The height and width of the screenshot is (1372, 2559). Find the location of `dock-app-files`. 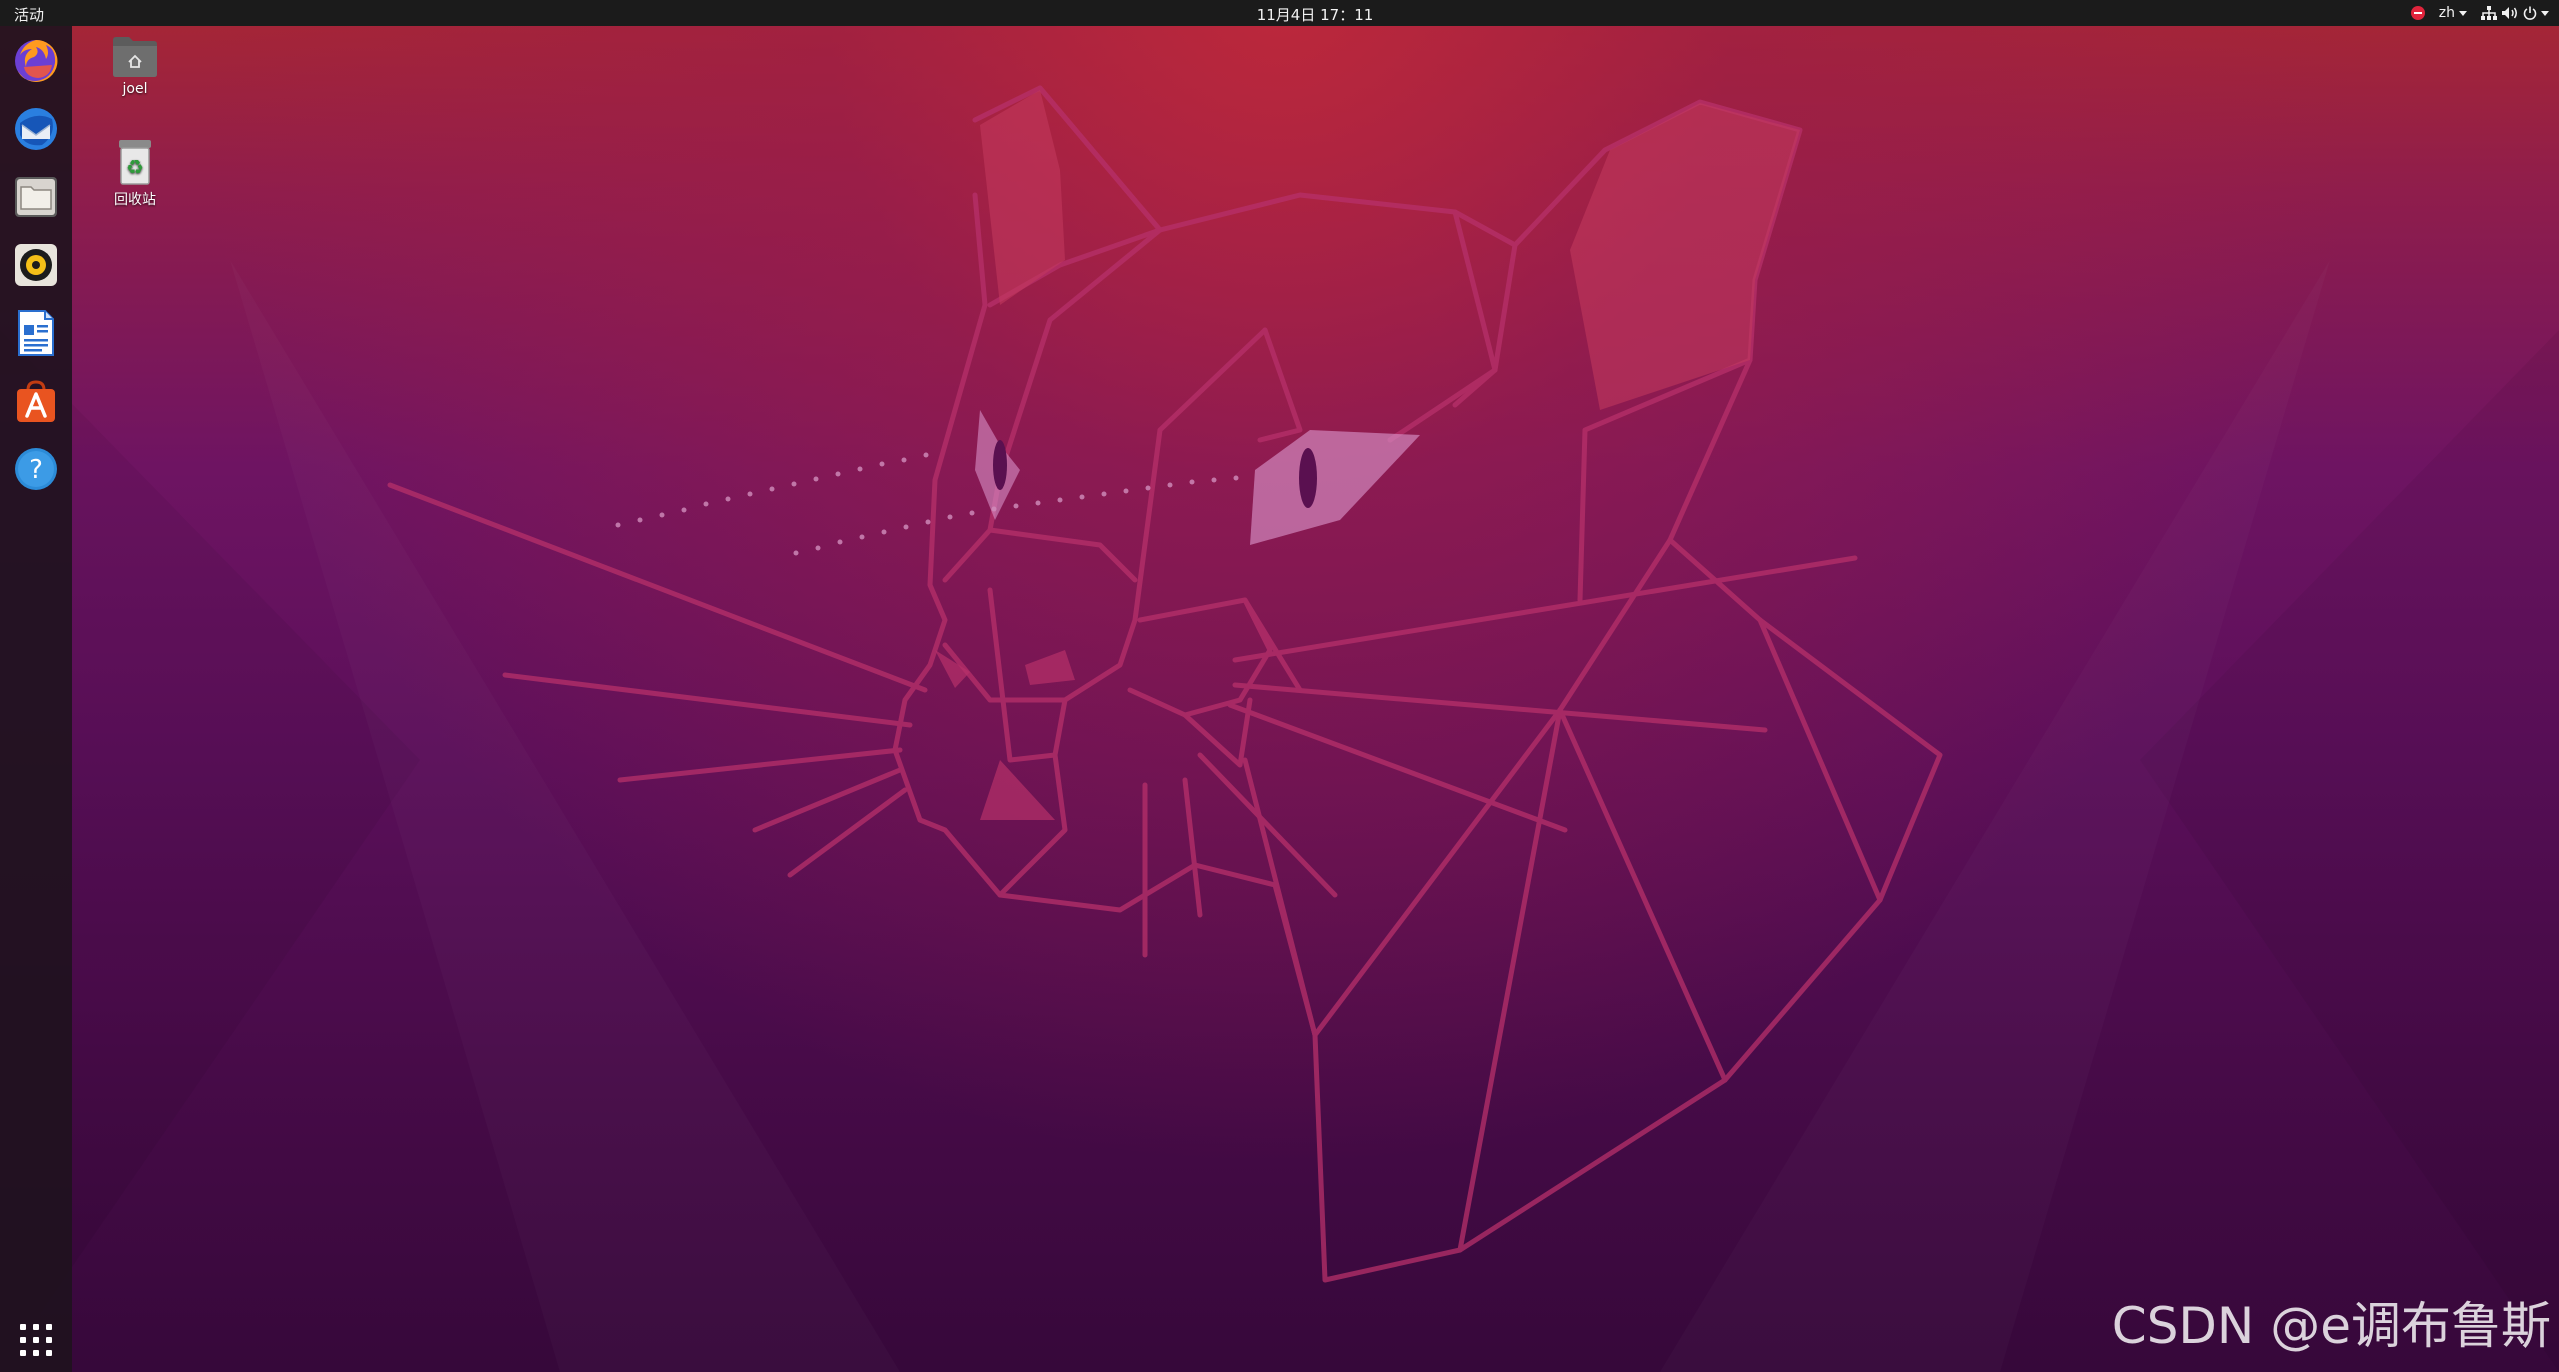

dock-app-files is located at coordinates (36, 197).